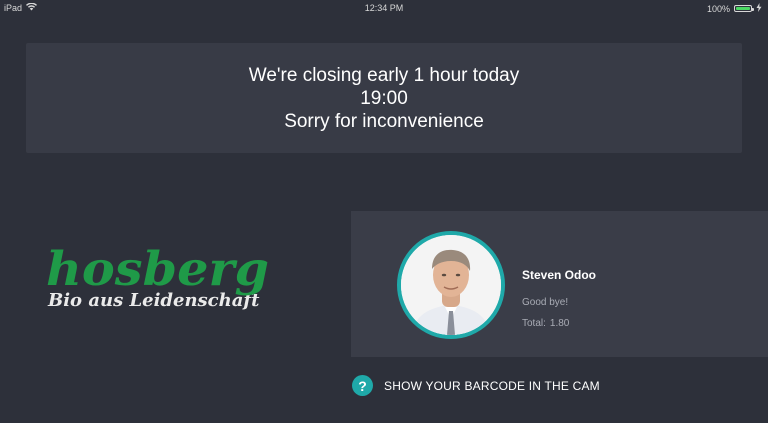 The height and width of the screenshot is (423, 768). What do you see at coordinates (534, 323) in the screenshot?
I see `total-label: Total:` at bounding box center [534, 323].